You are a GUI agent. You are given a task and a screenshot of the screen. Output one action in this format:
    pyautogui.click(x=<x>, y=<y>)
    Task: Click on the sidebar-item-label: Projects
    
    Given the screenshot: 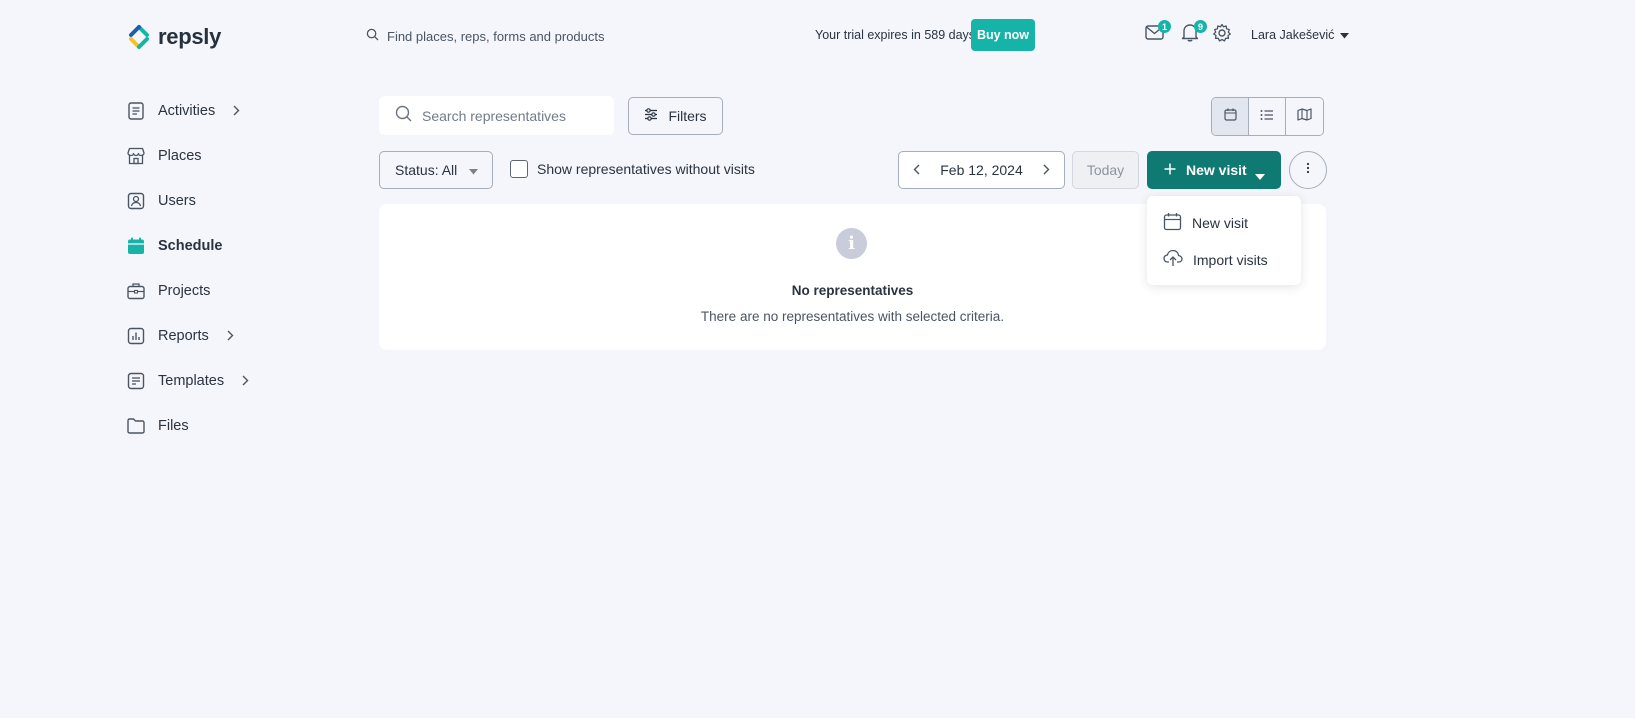 What is the action you would take?
    pyautogui.click(x=184, y=290)
    